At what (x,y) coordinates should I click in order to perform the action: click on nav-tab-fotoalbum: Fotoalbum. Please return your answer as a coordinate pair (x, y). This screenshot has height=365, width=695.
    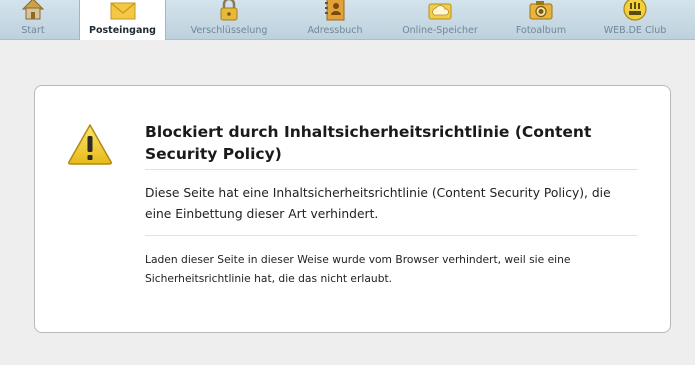
    Looking at the image, I should click on (541, 20).